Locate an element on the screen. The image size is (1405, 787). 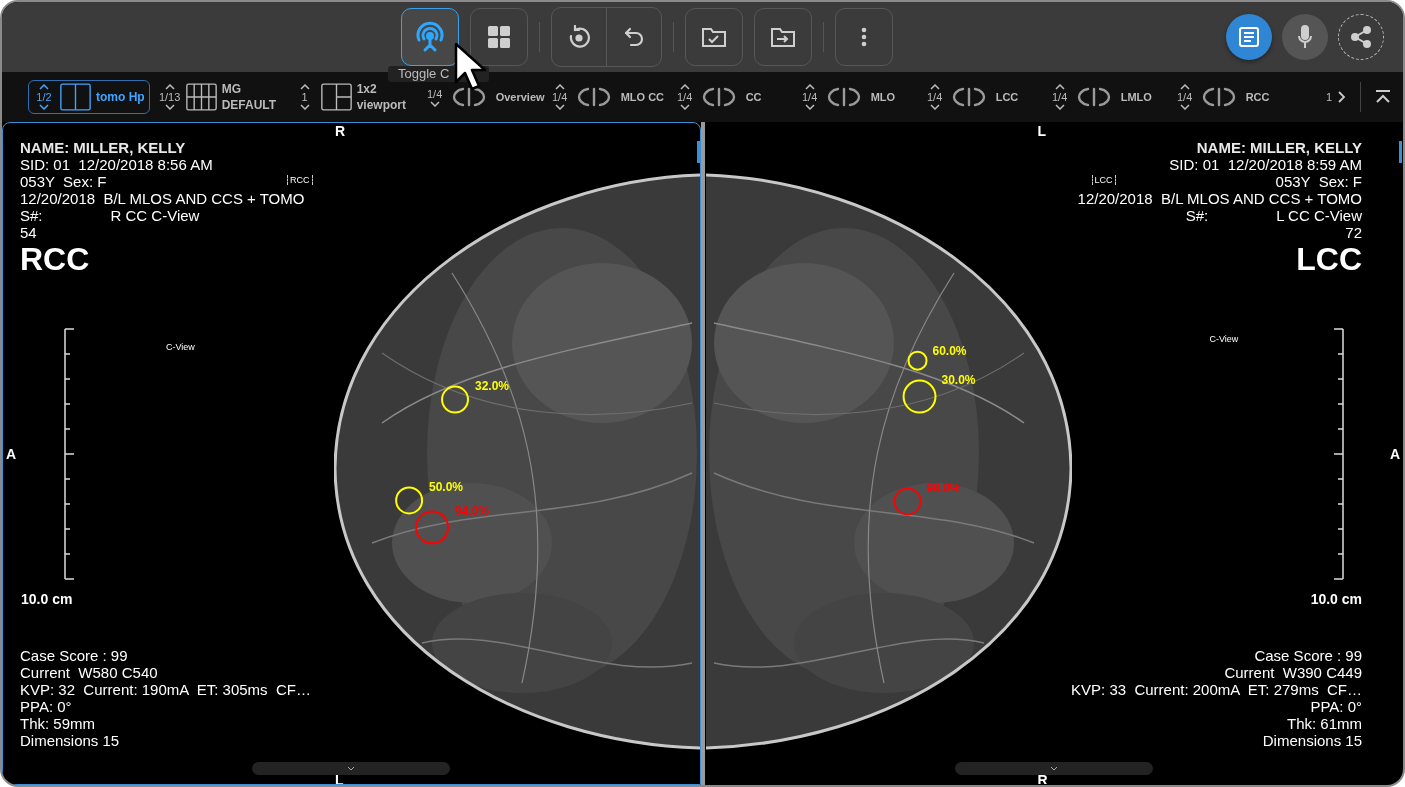
undo-icon is located at coordinates (634, 37).